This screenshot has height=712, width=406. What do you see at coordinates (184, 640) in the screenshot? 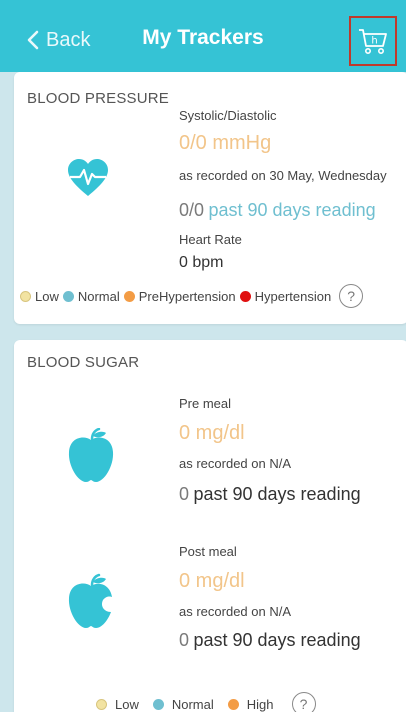
I see `post-meal-past-value: 0` at bounding box center [184, 640].